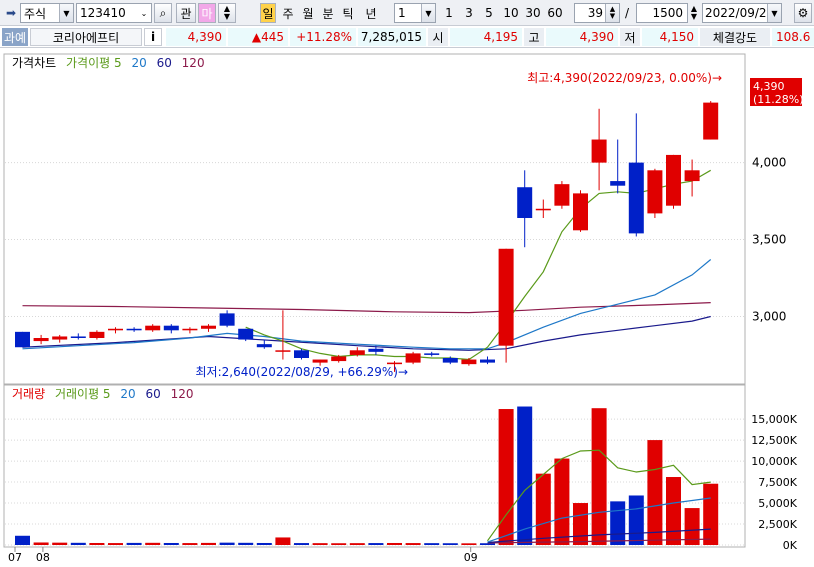  What do you see at coordinates (144, 13) in the screenshot?
I see `chevron-down-icon: ⌄` at bounding box center [144, 13].